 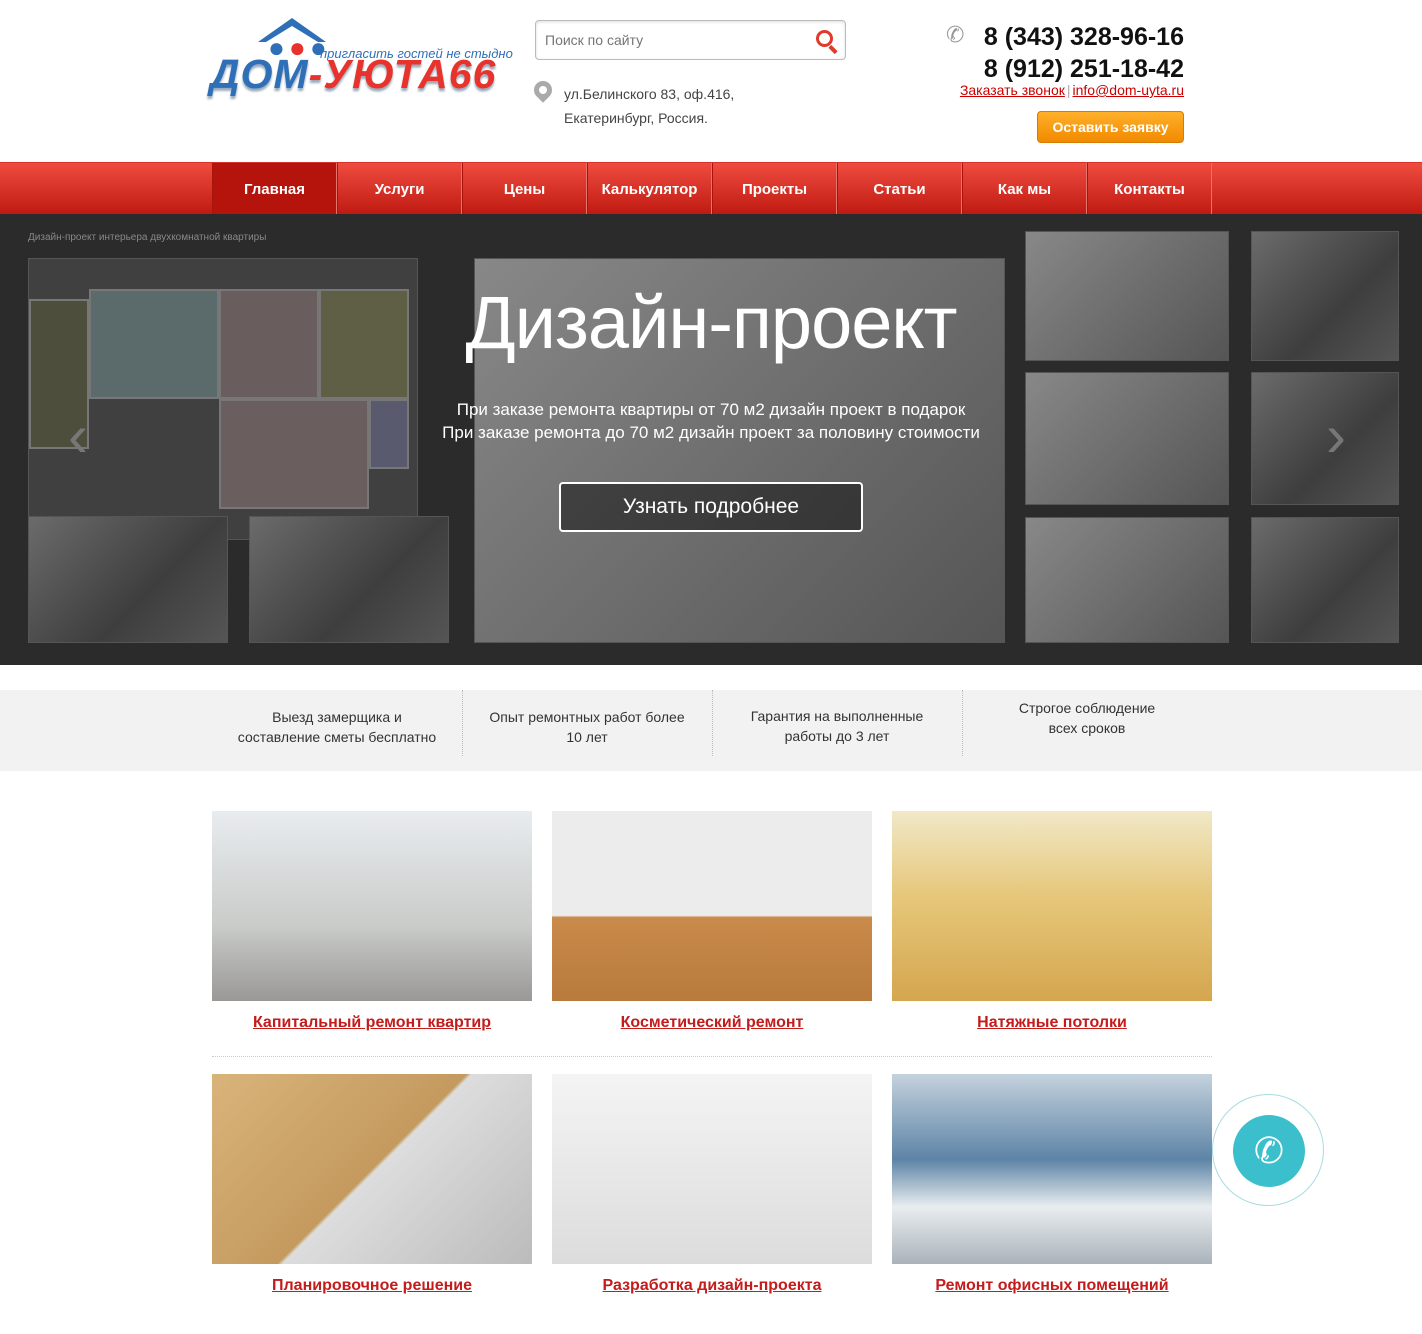 I want to click on feature-line: всех сроков, so click(x=1087, y=728).